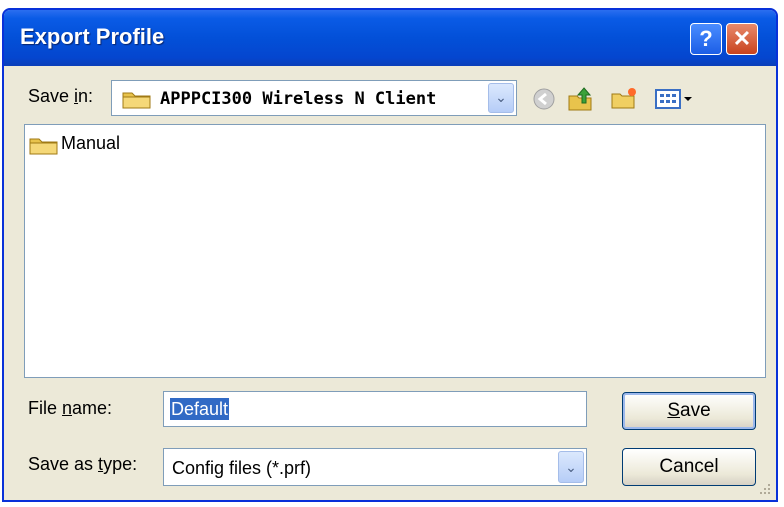 This screenshot has width=784, height=507. What do you see at coordinates (706, 39) in the screenshot?
I see `help-button: ?` at bounding box center [706, 39].